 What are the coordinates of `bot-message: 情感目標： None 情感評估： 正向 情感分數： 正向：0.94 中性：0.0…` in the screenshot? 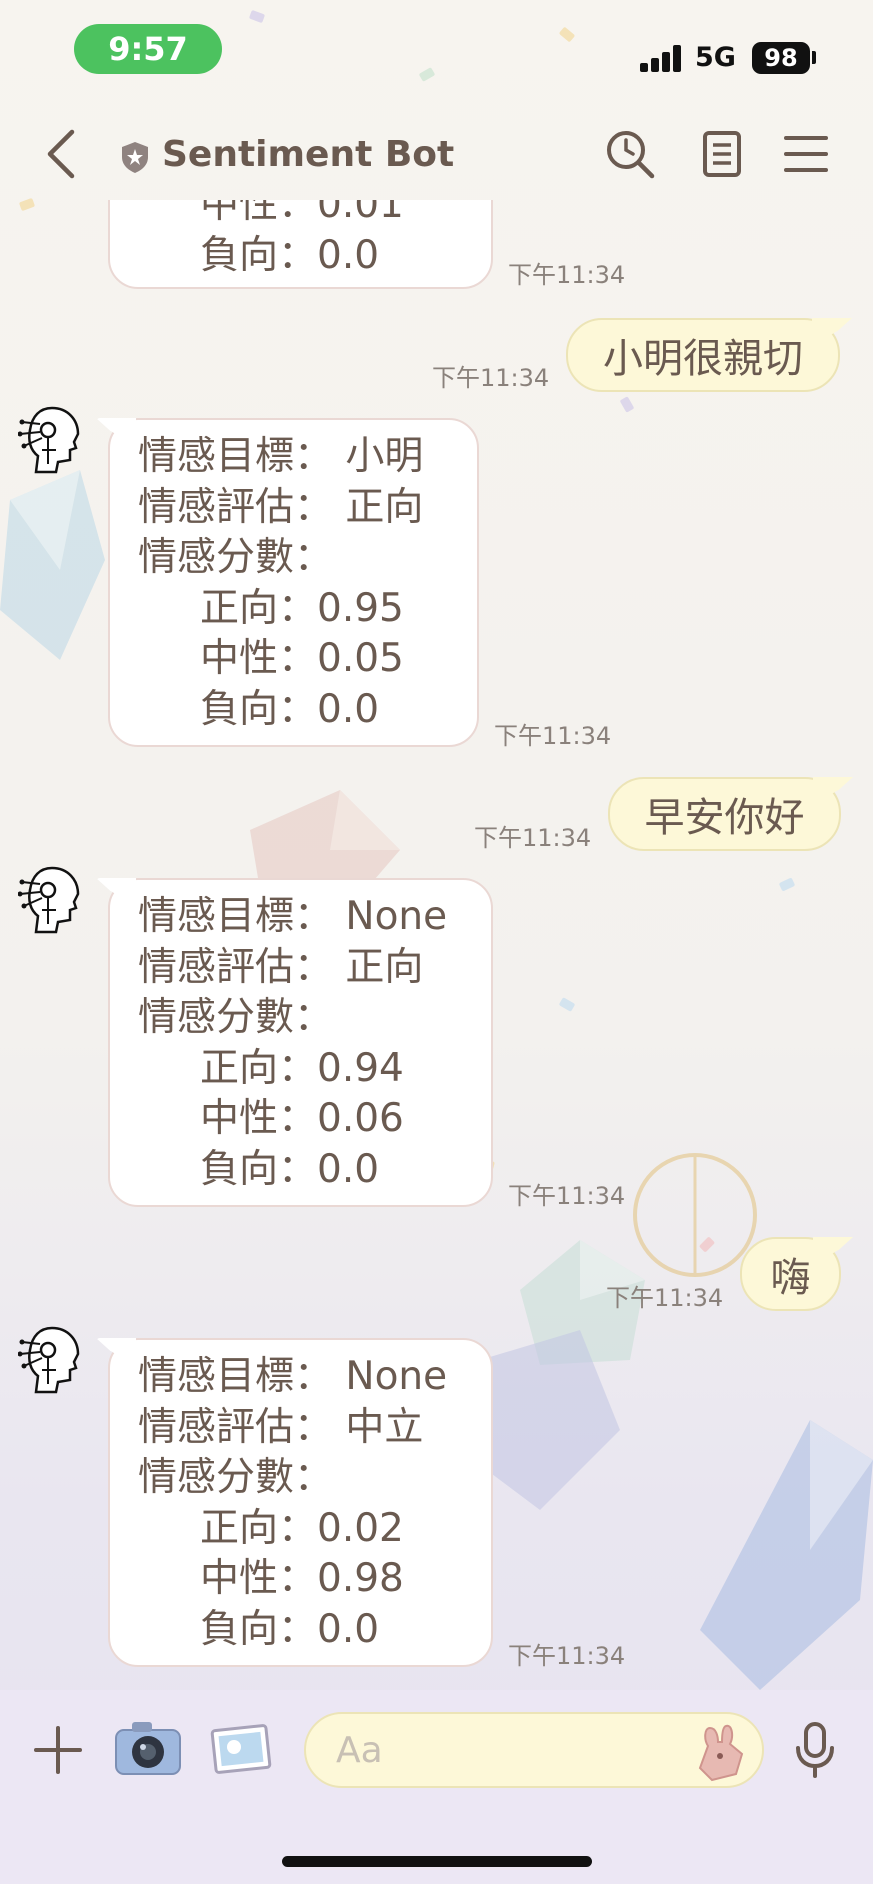 It's located at (294, 1042).